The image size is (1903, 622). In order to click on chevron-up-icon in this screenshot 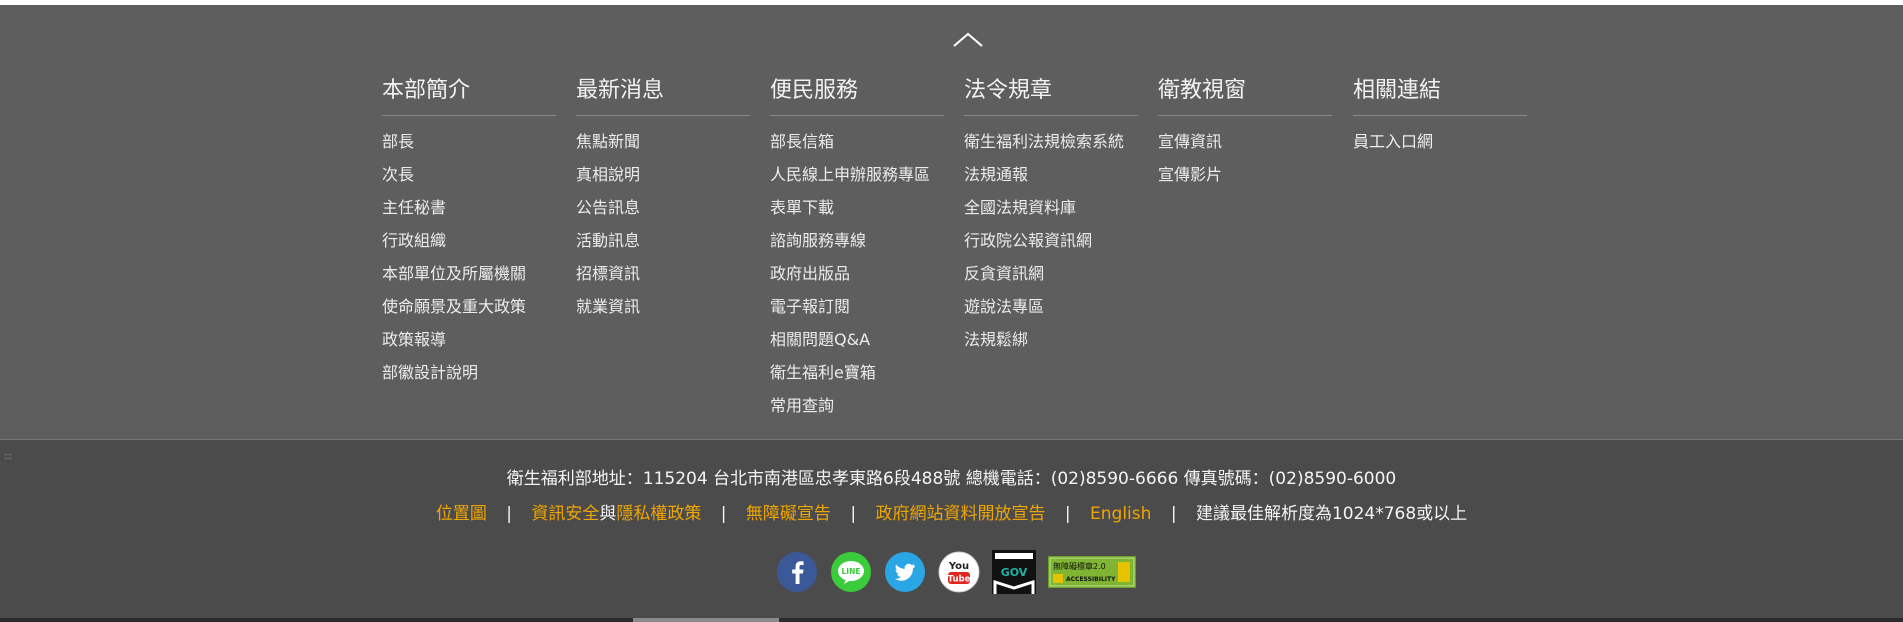, I will do `click(968, 40)`.